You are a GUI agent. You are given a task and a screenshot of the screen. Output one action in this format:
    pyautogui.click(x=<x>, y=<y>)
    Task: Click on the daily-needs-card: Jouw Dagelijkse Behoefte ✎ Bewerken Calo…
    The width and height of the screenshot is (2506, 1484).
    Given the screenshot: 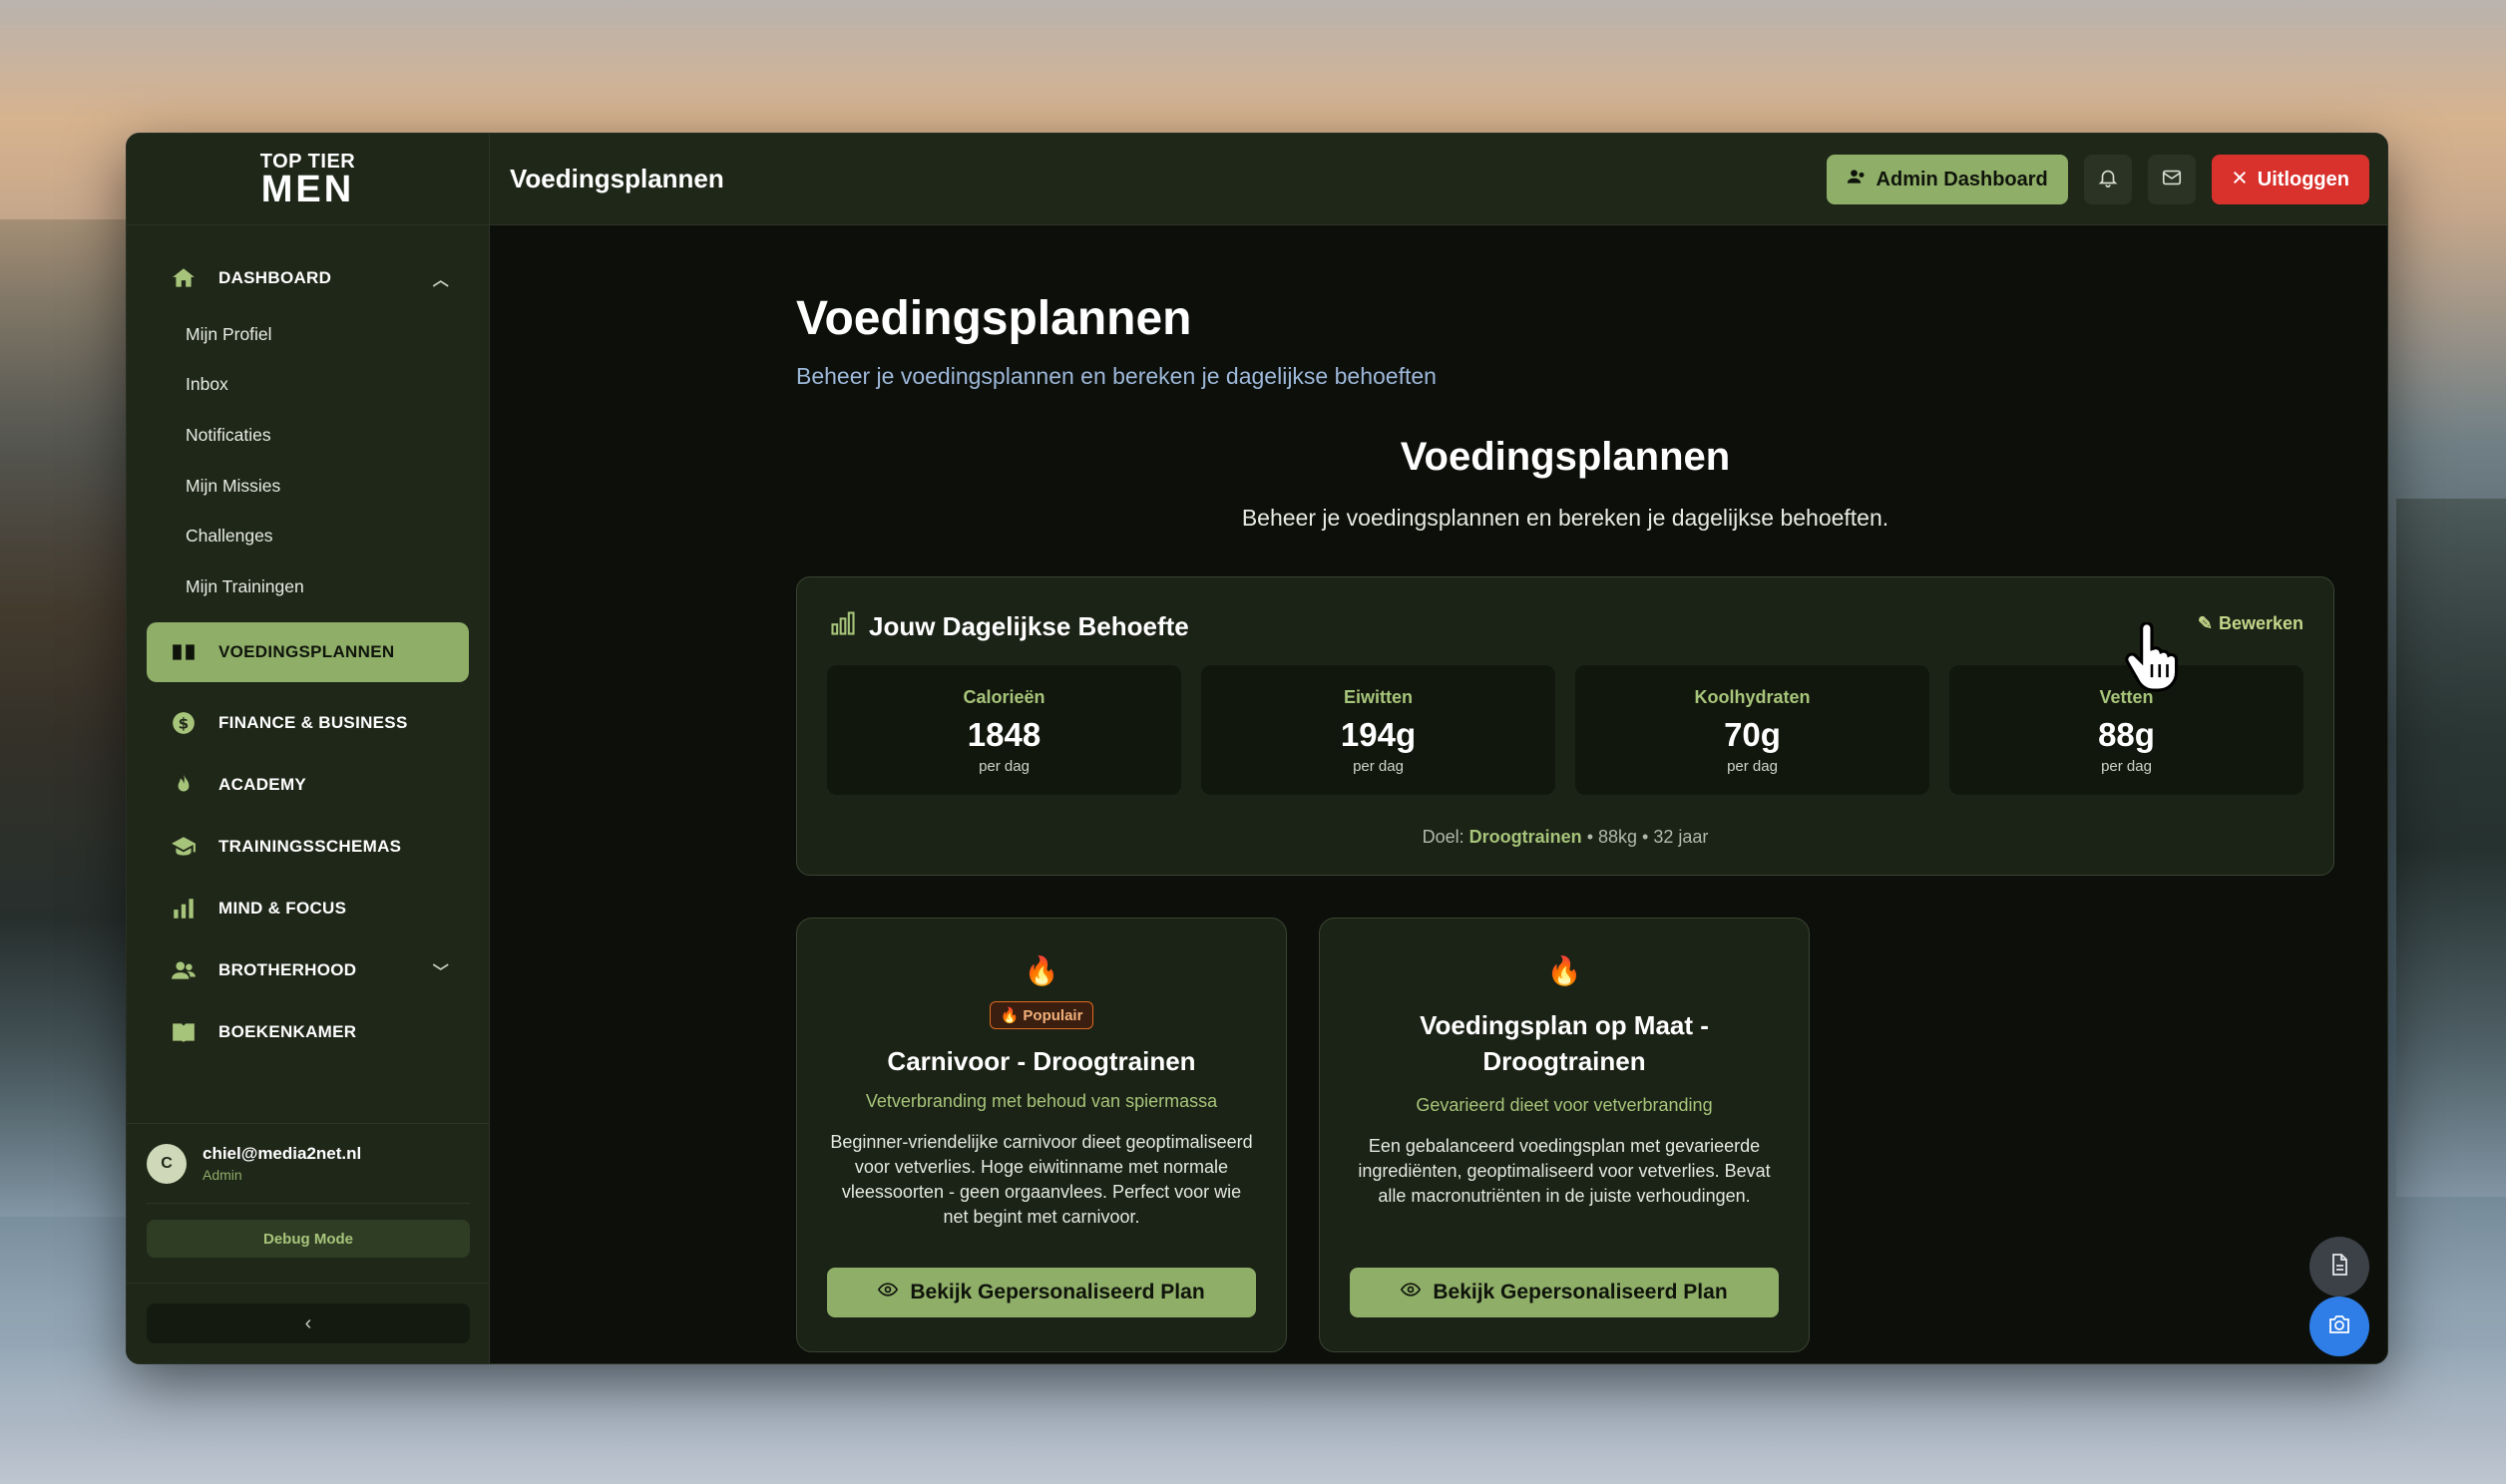 What is the action you would take?
    pyautogui.click(x=1565, y=726)
    